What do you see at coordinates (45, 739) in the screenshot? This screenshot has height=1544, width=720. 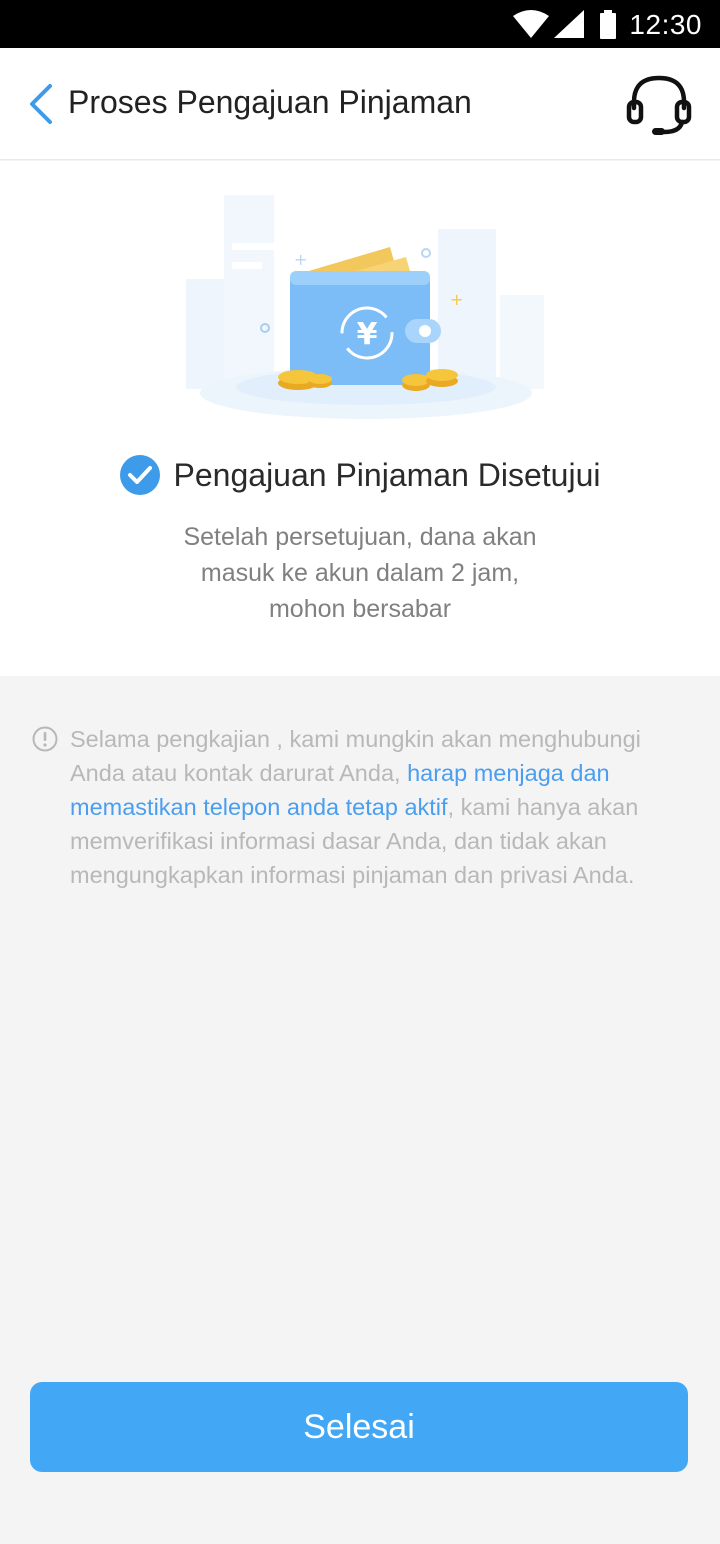 I see `info-icon` at bounding box center [45, 739].